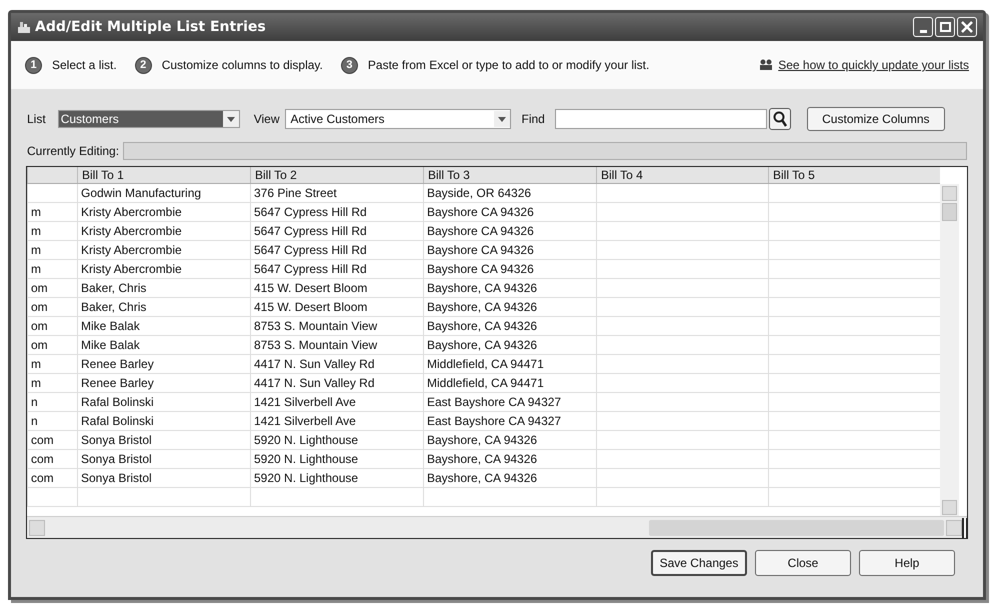 The height and width of the screenshot is (610, 992). What do you see at coordinates (533, 119) in the screenshot?
I see `find-label: Find` at bounding box center [533, 119].